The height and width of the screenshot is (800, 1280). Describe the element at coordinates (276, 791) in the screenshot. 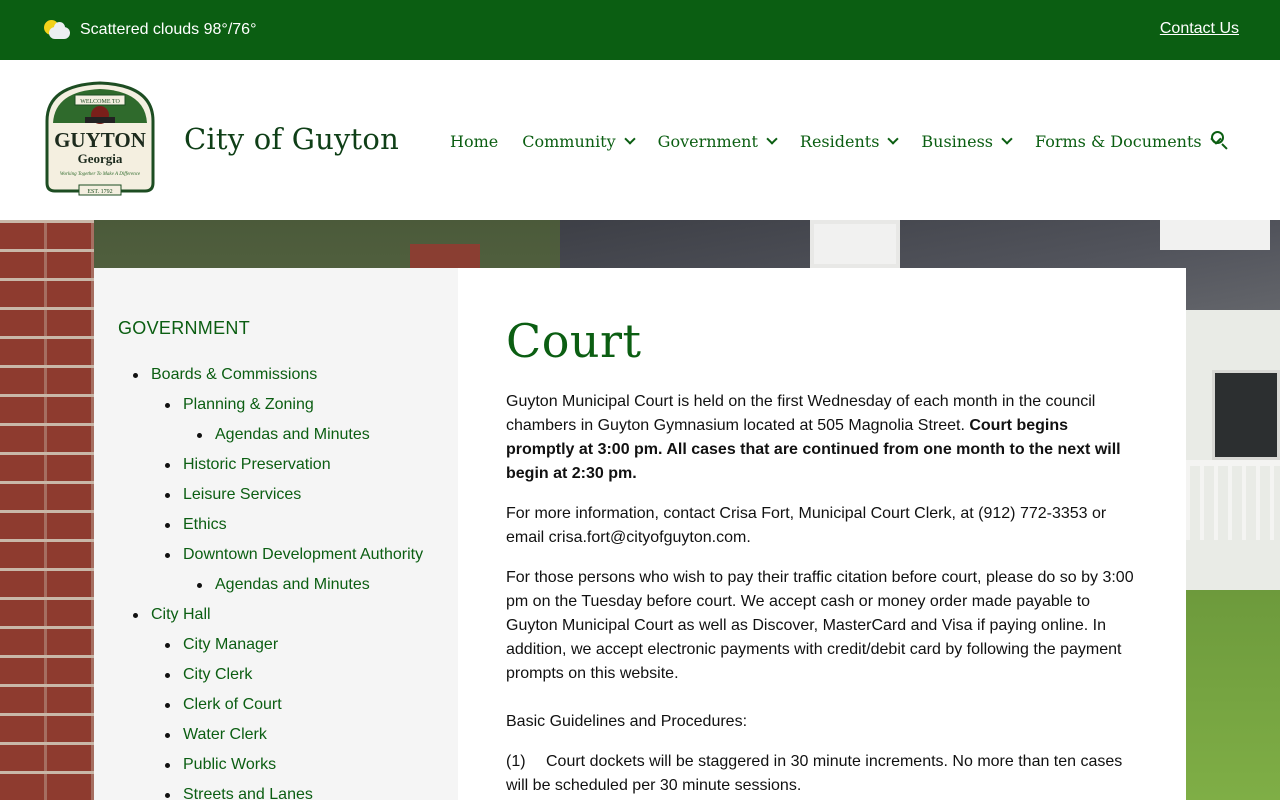

I see `sidebar-item: Streets and Lanes` at that location.